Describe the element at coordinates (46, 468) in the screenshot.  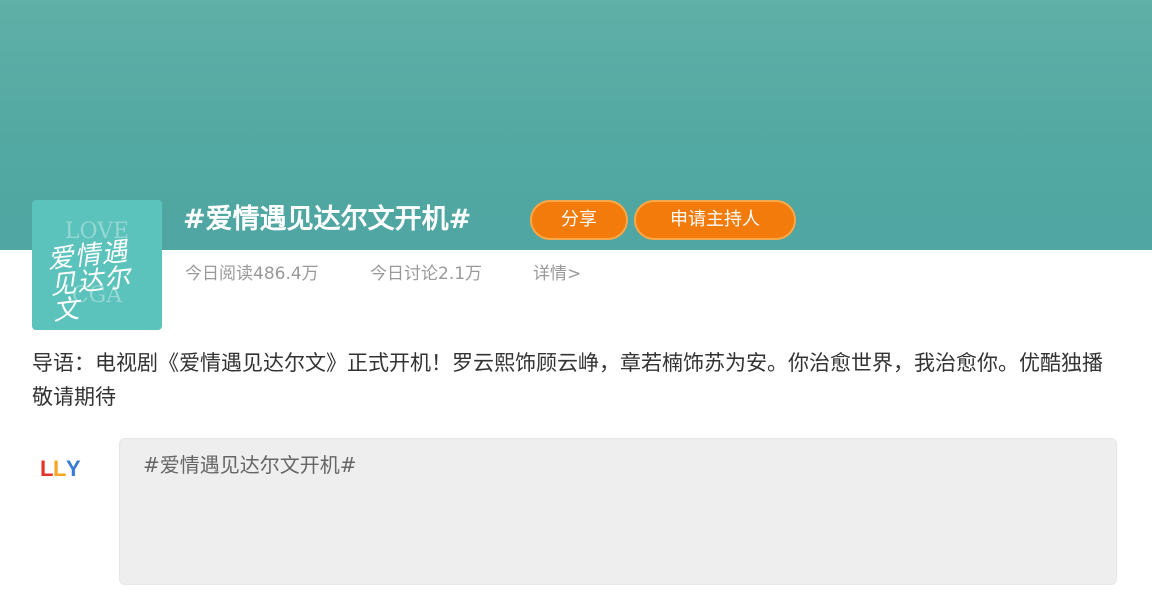
I see `poster-logo-letter-1: L` at that location.